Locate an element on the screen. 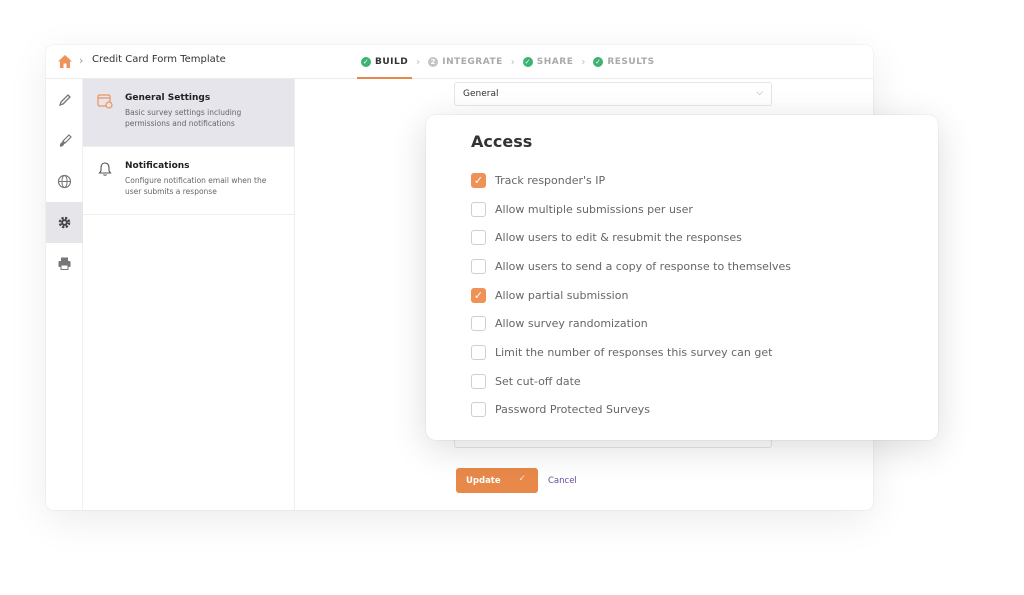 This screenshot has width=1024, height=595. cancel-link: Cancel is located at coordinates (562, 481).